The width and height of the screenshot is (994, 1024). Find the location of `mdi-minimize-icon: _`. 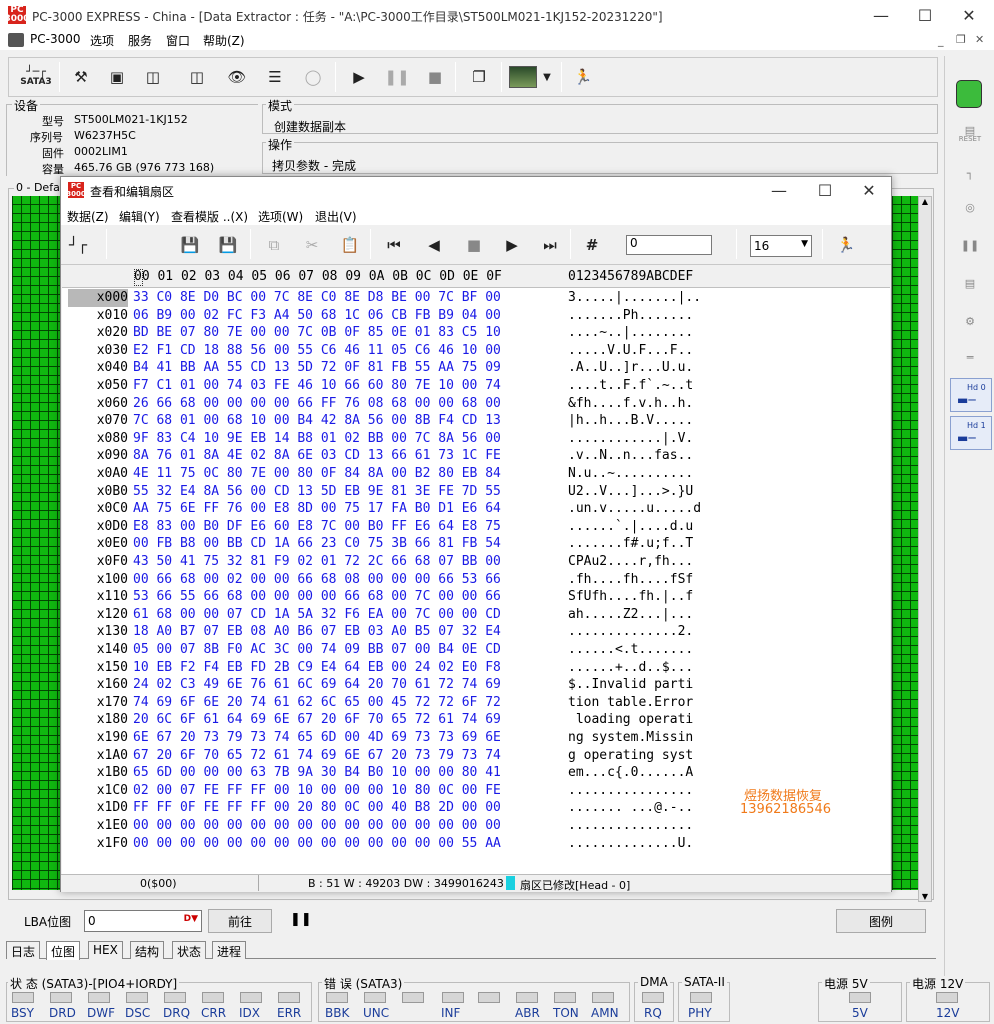

mdi-minimize-icon: _ is located at coordinates (941, 40).